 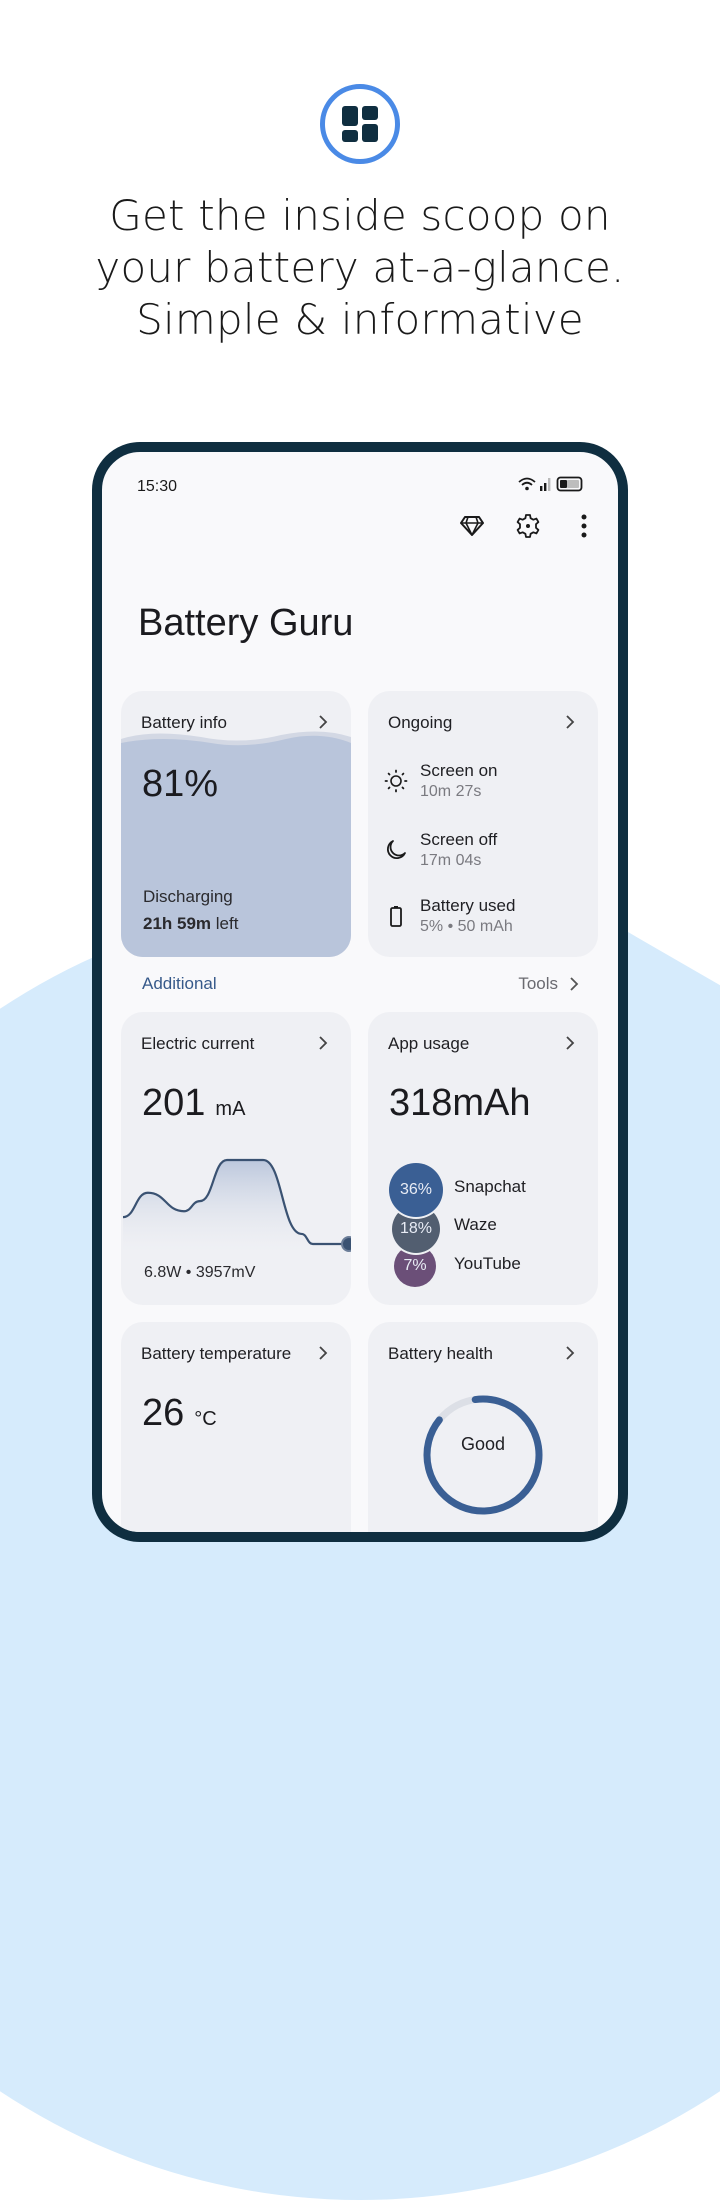 What do you see at coordinates (179, 983) in the screenshot?
I see `additional-label: Additional` at bounding box center [179, 983].